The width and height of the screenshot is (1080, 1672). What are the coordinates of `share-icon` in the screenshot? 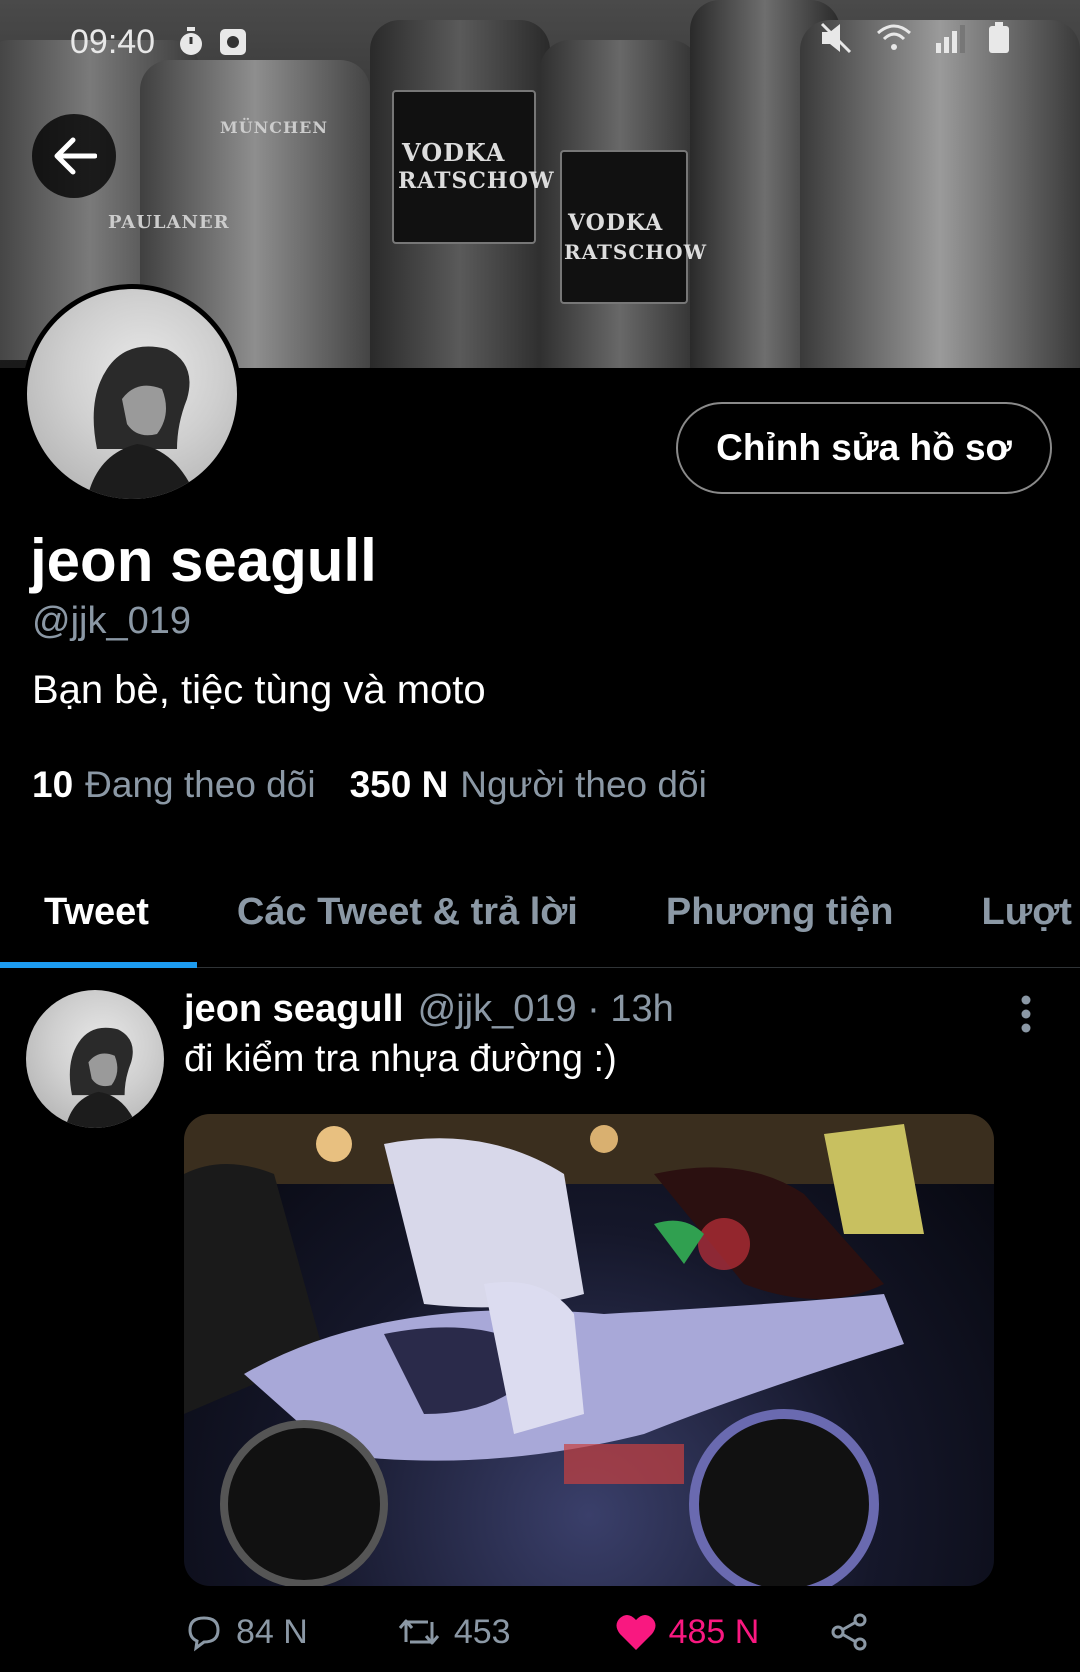 It's located at (849, 1632).